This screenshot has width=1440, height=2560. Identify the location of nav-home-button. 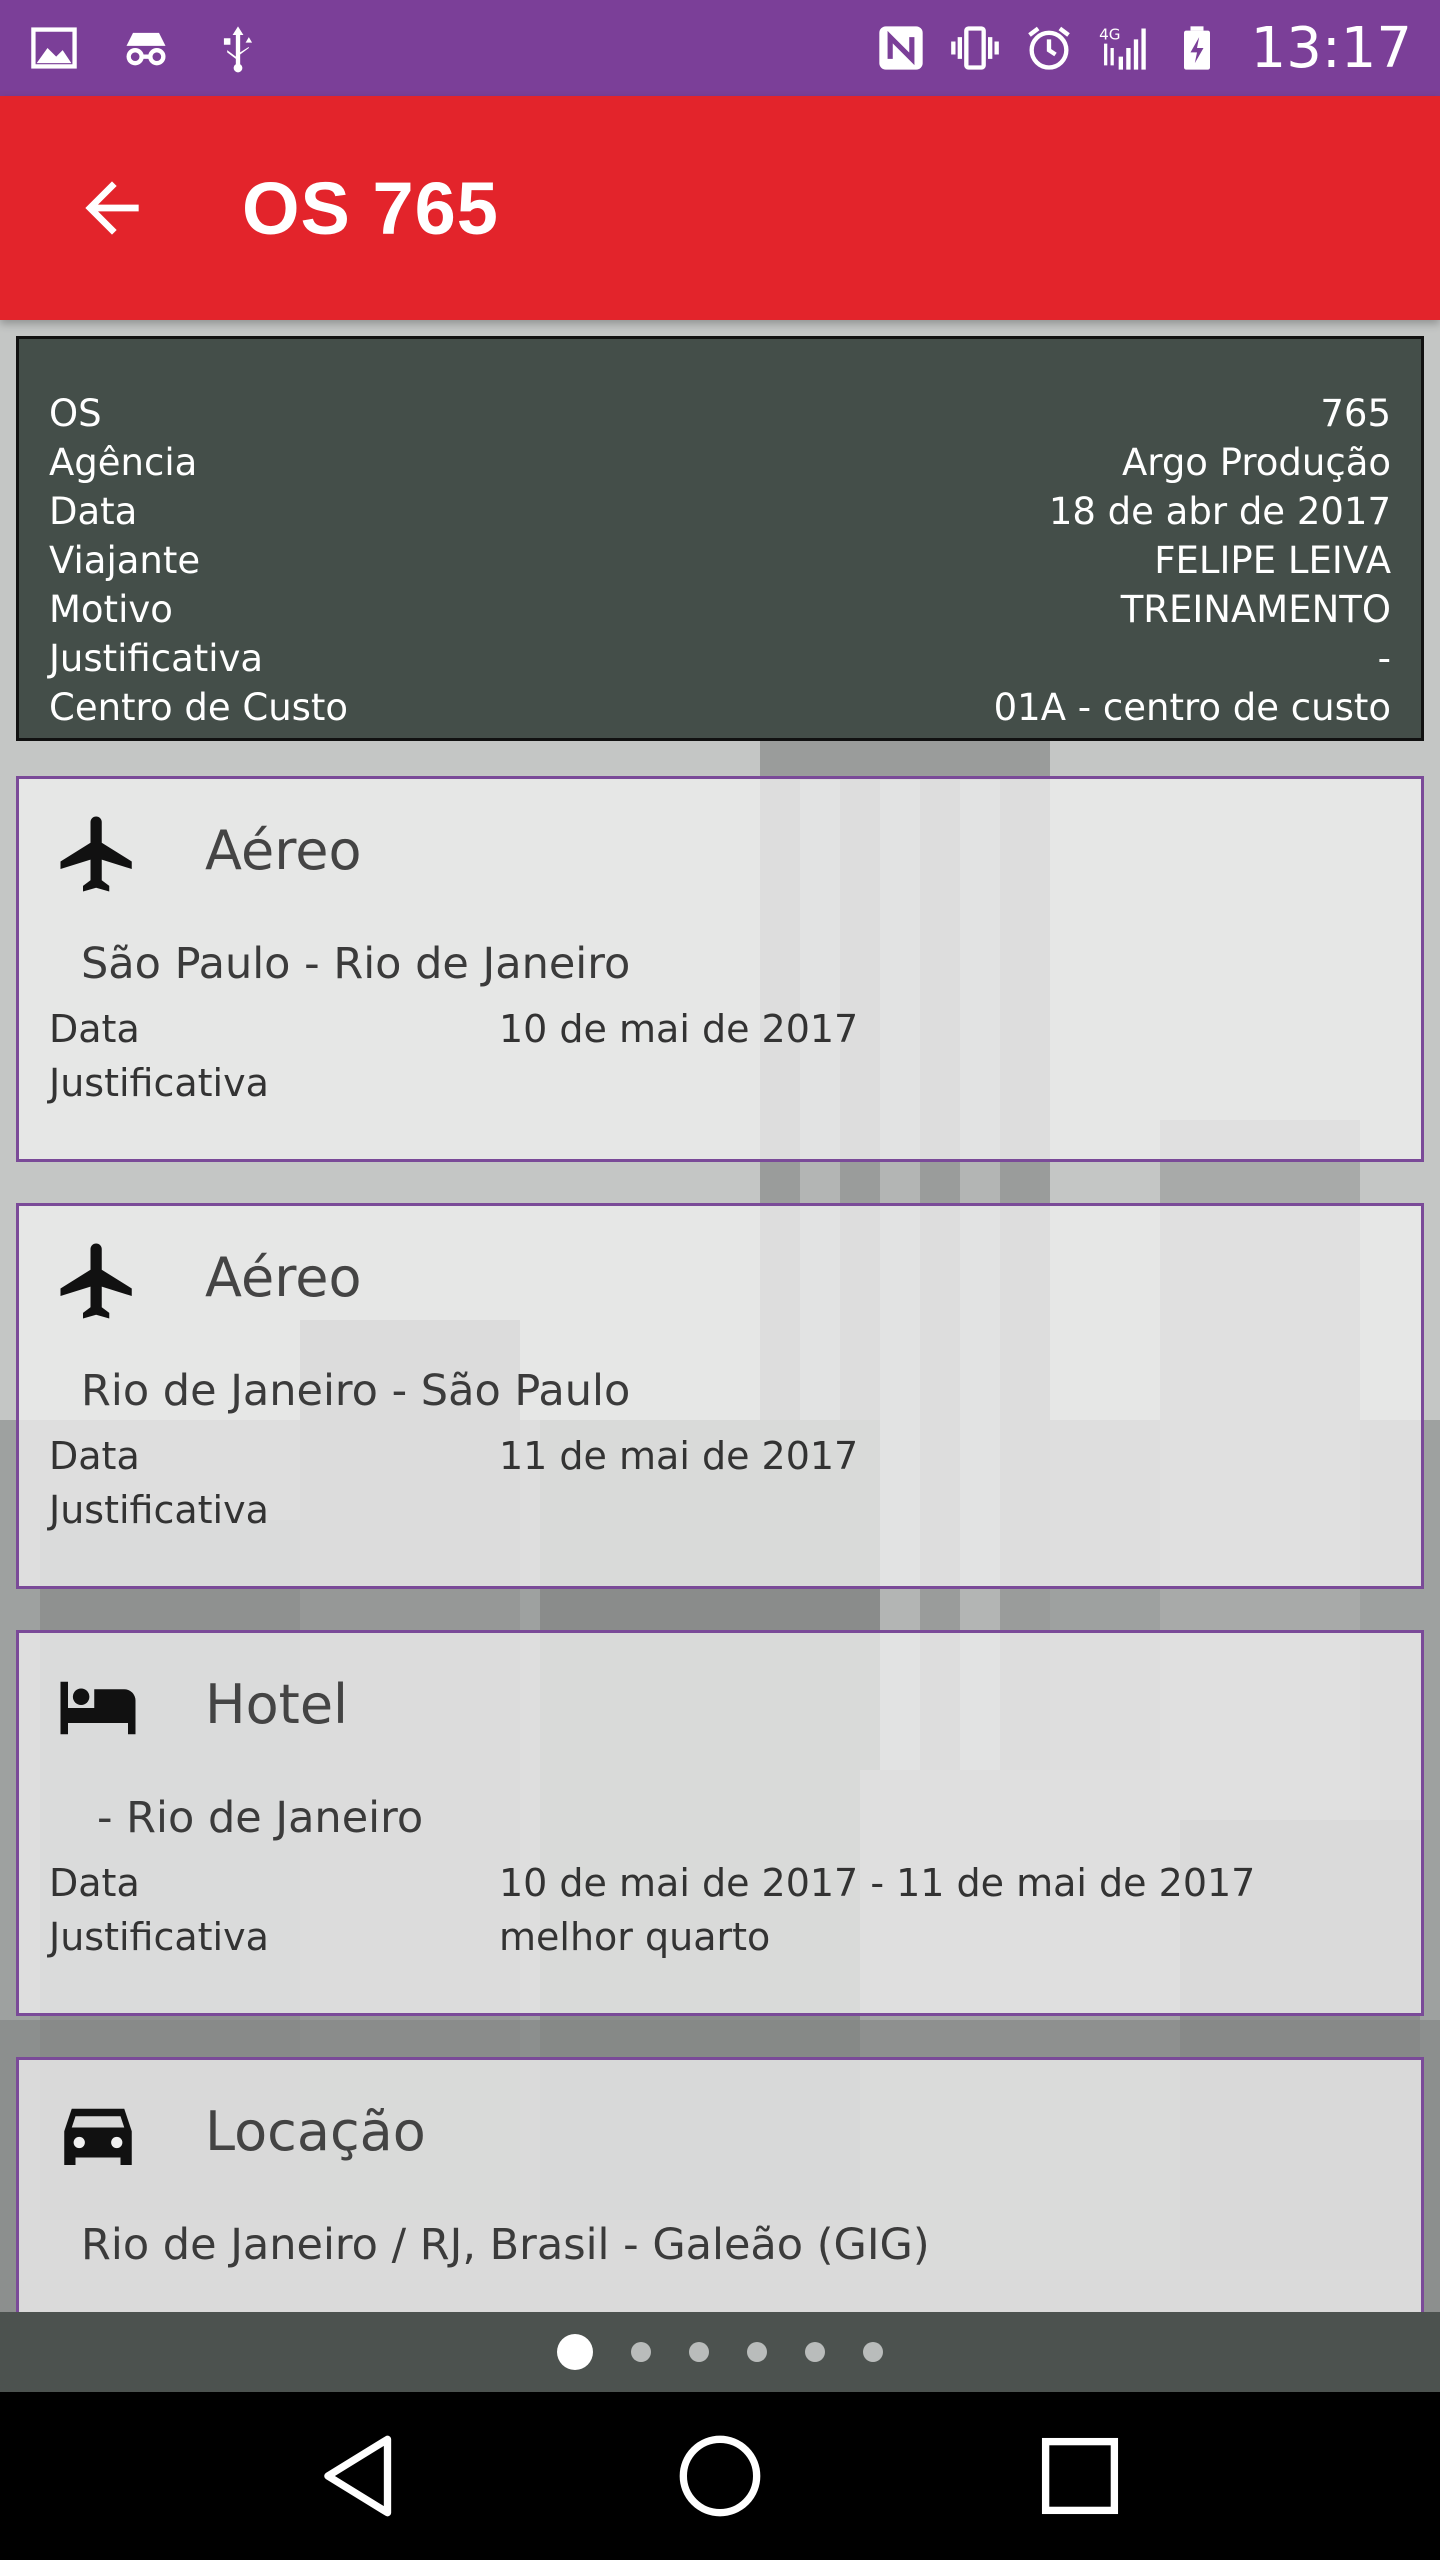
(720, 2476).